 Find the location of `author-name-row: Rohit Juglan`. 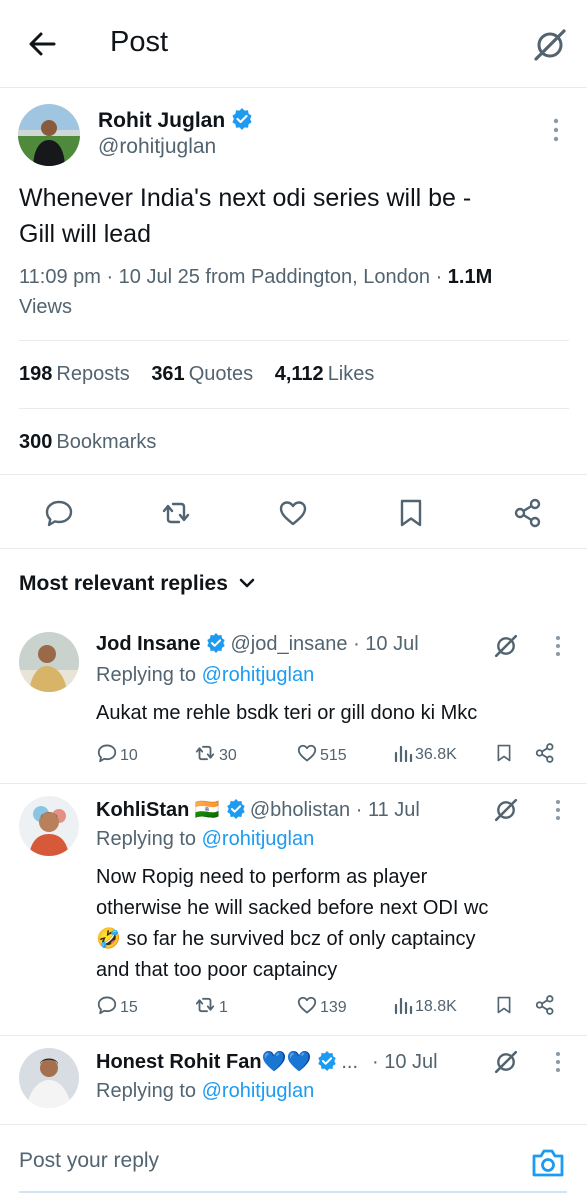

author-name-row: Rohit Juglan is located at coordinates (175, 120).